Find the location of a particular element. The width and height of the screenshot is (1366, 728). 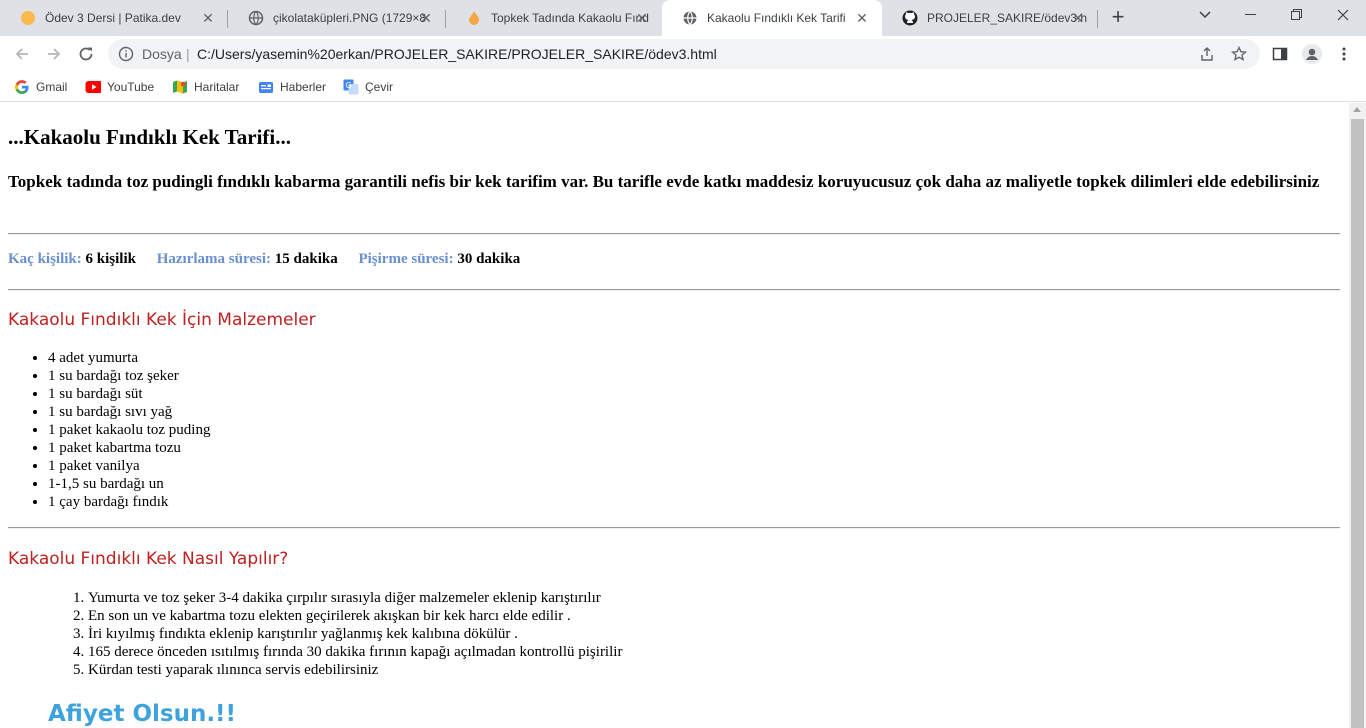

bookmark-gmail: Gmail is located at coordinates (40, 87).